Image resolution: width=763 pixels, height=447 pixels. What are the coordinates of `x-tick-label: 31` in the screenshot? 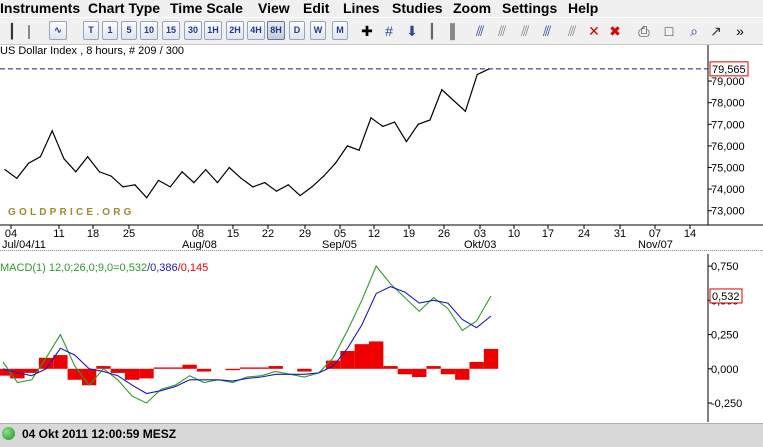 It's located at (620, 234).